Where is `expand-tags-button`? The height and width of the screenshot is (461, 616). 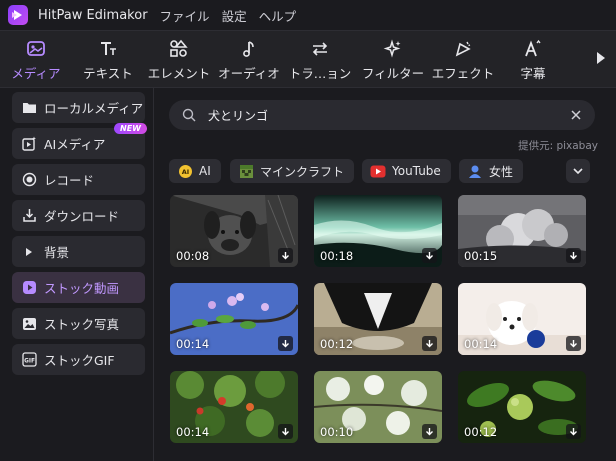 expand-tags-button is located at coordinates (578, 171).